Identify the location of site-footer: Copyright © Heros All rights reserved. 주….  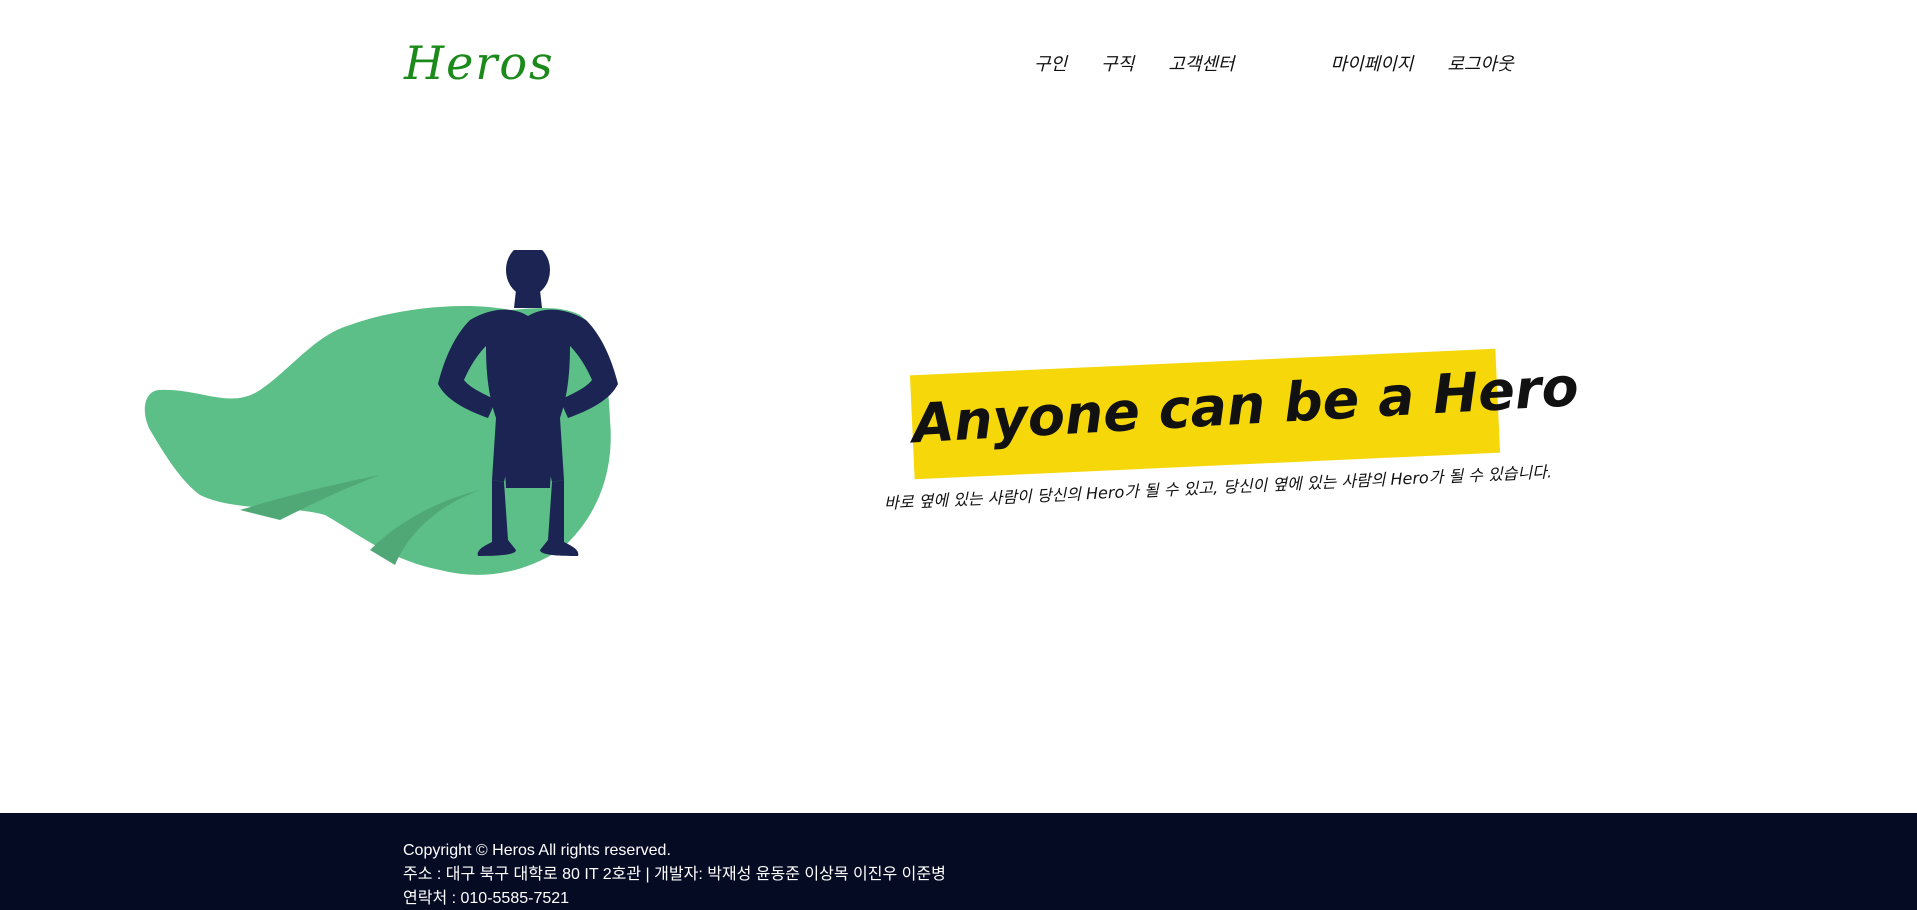
(958, 861).